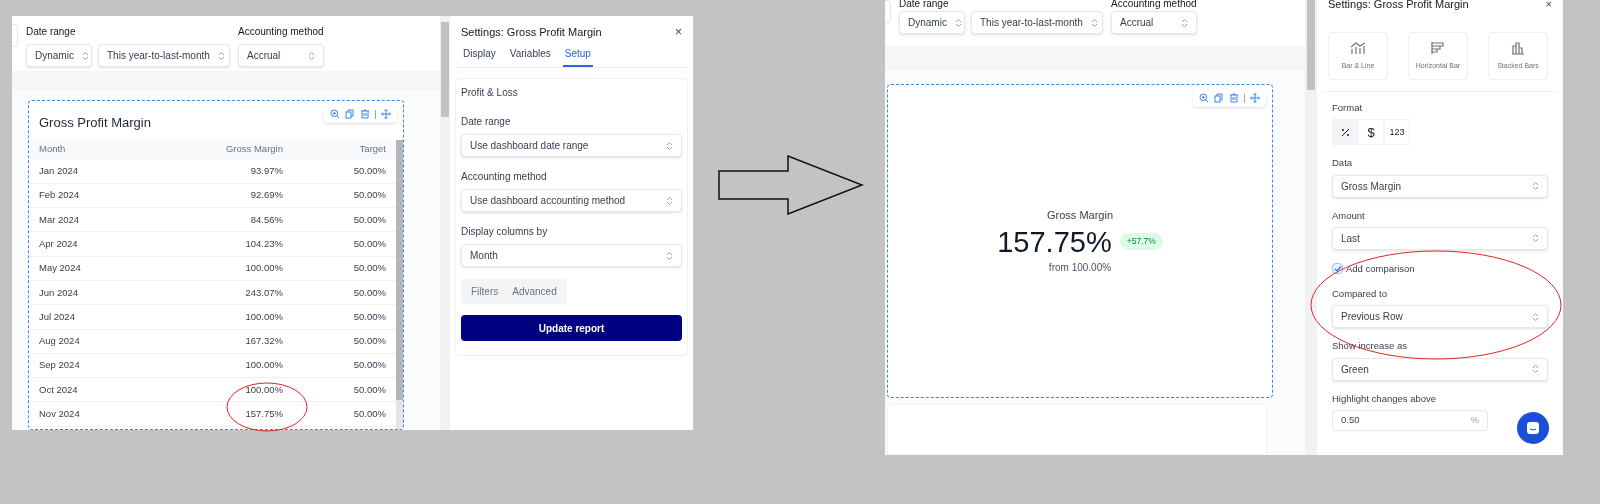 The height and width of the screenshot is (504, 1600). What do you see at coordinates (504, 177) in the screenshot?
I see `field-label: Accounting method` at bounding box center [504, 177].